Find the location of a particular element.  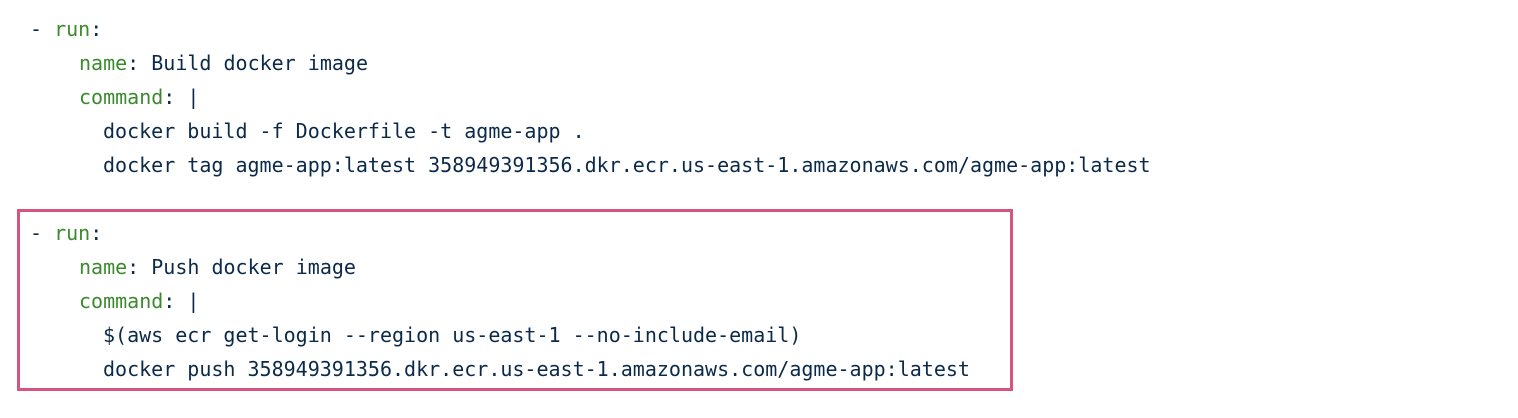

step2-name-sep: : is located at coordinates (139, 267).